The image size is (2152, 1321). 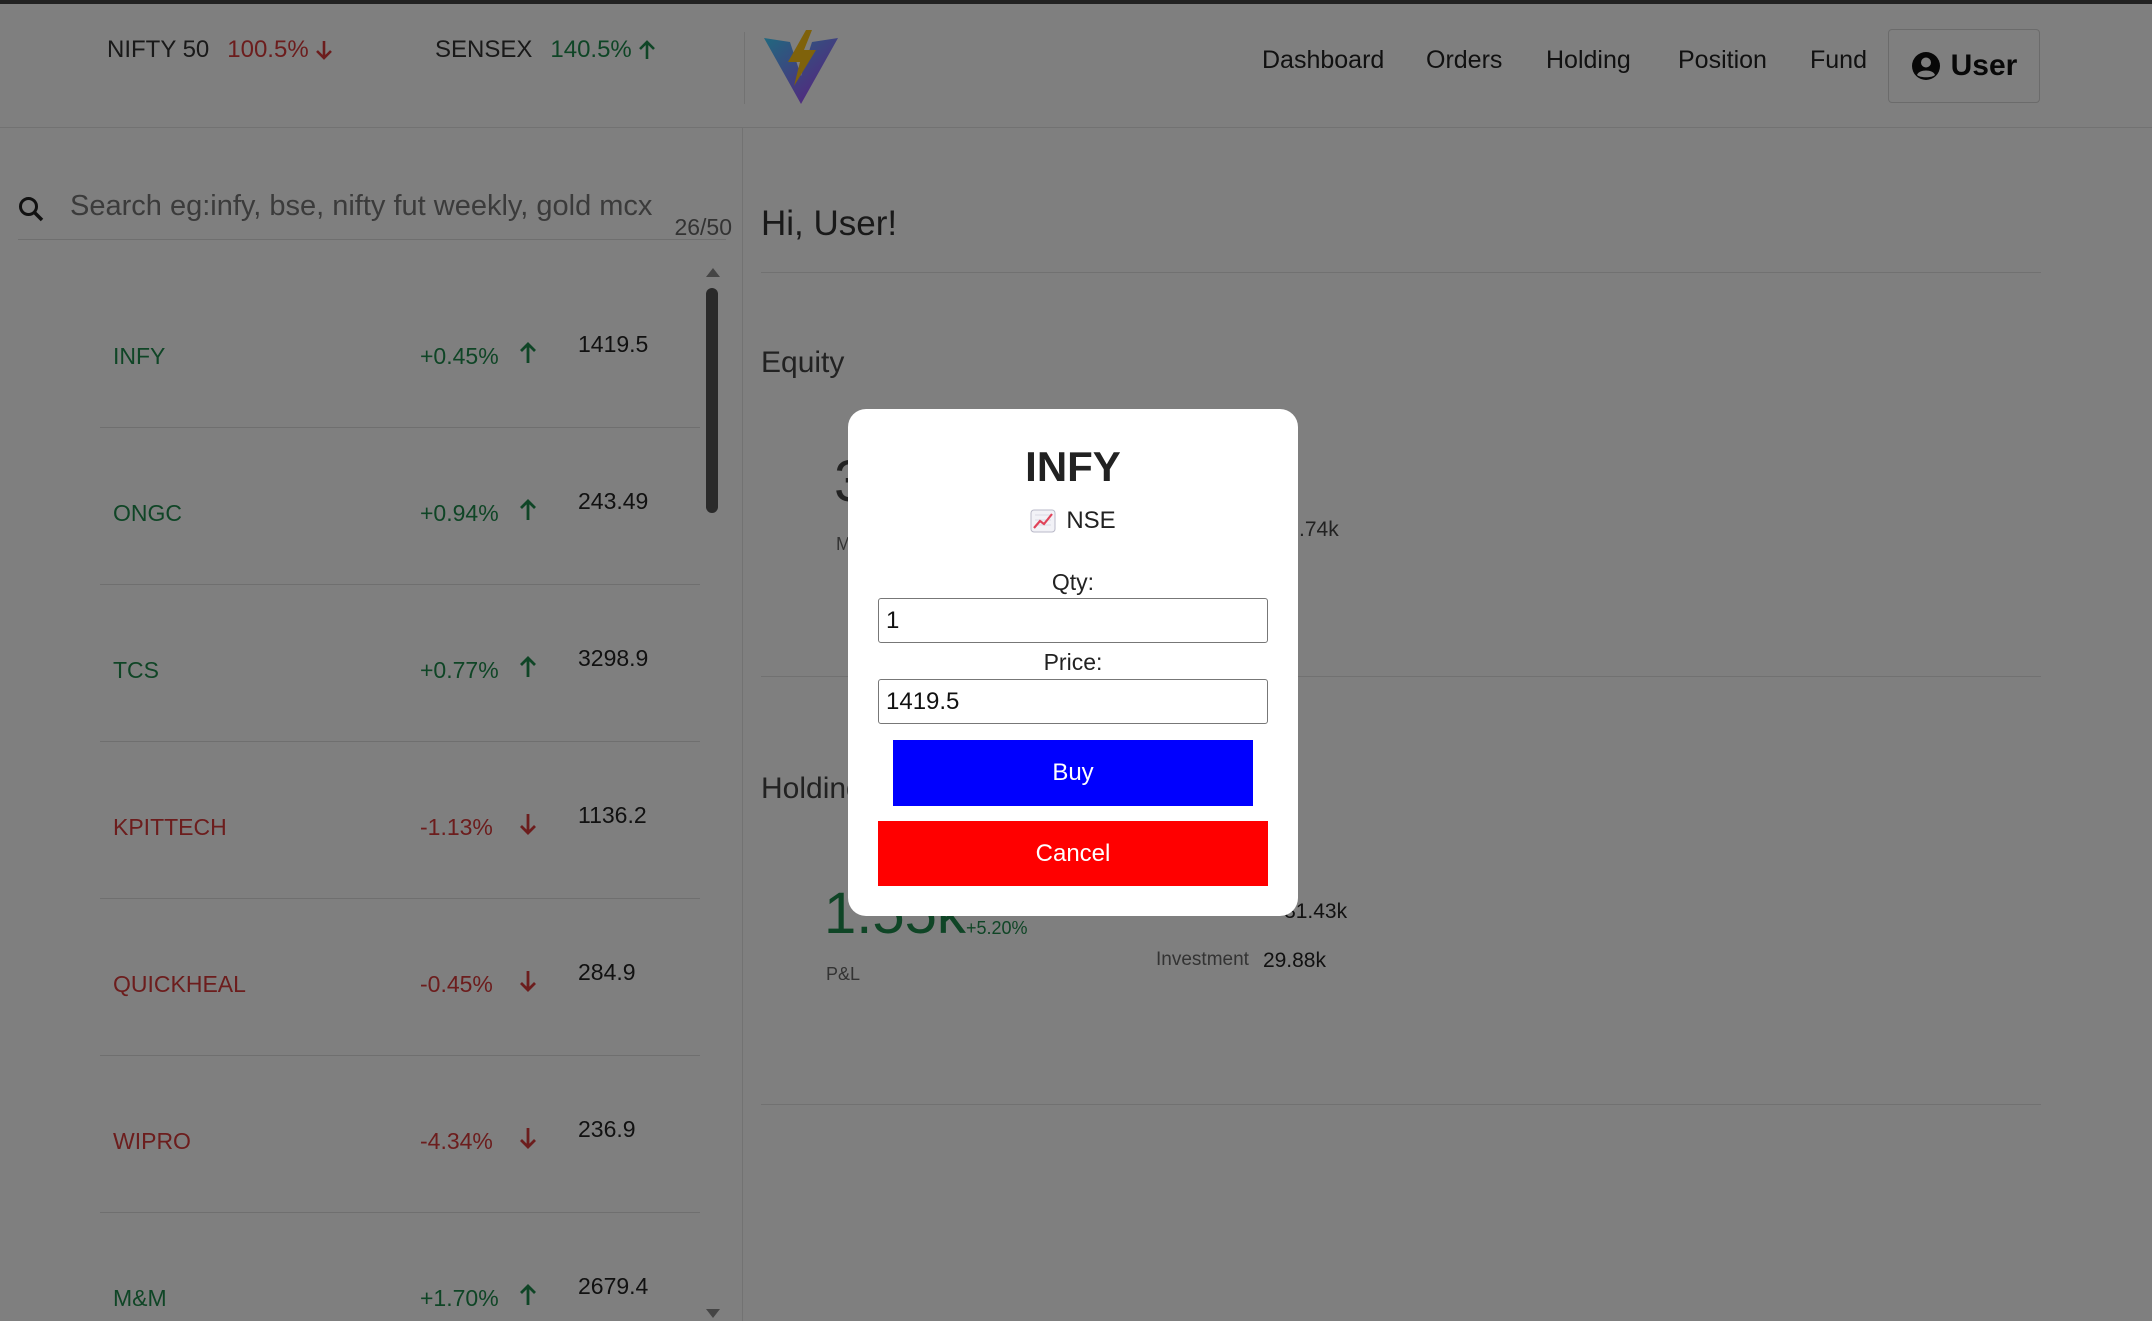 I want to click on buy-order-modal: INFY NSE Qty: Price: Buy Cancel, so click(x=1073, y=662).